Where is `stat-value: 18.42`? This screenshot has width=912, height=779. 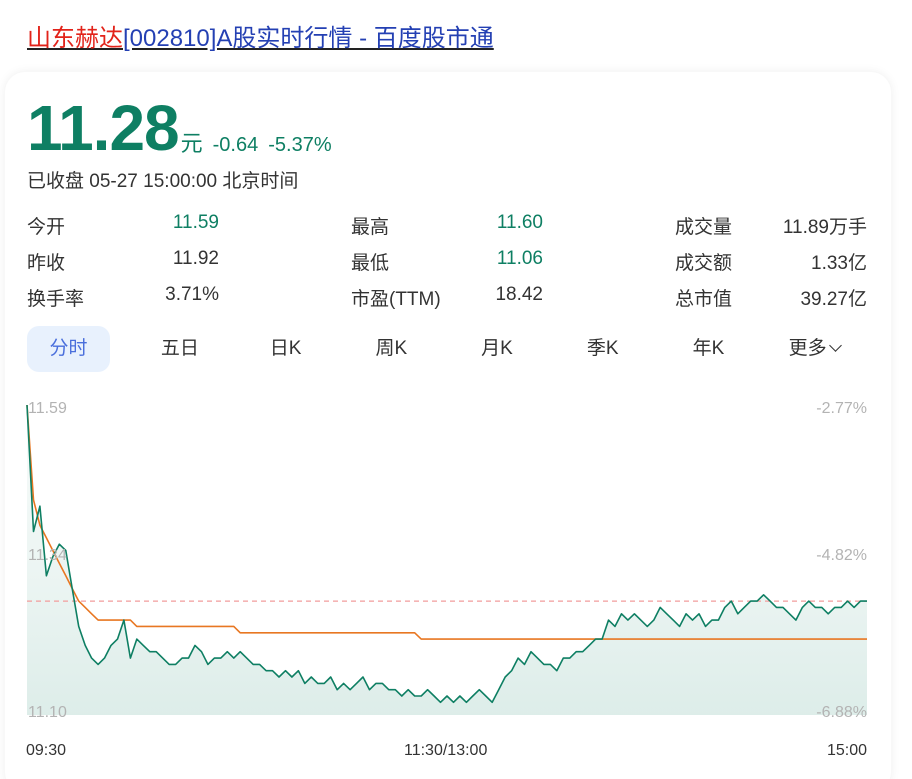 stat-value: 18.42 is located at coordinates (519, 294).